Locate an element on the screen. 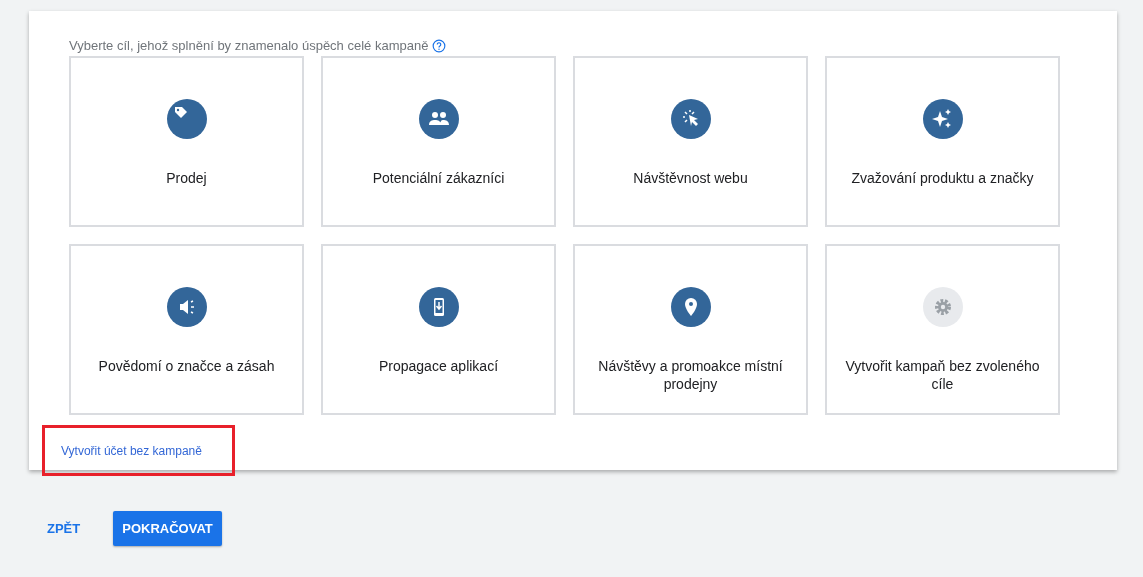 The height and width of the screenshot is (577, 1143). goal-card: Prodej is located at coordinates (186, 141).